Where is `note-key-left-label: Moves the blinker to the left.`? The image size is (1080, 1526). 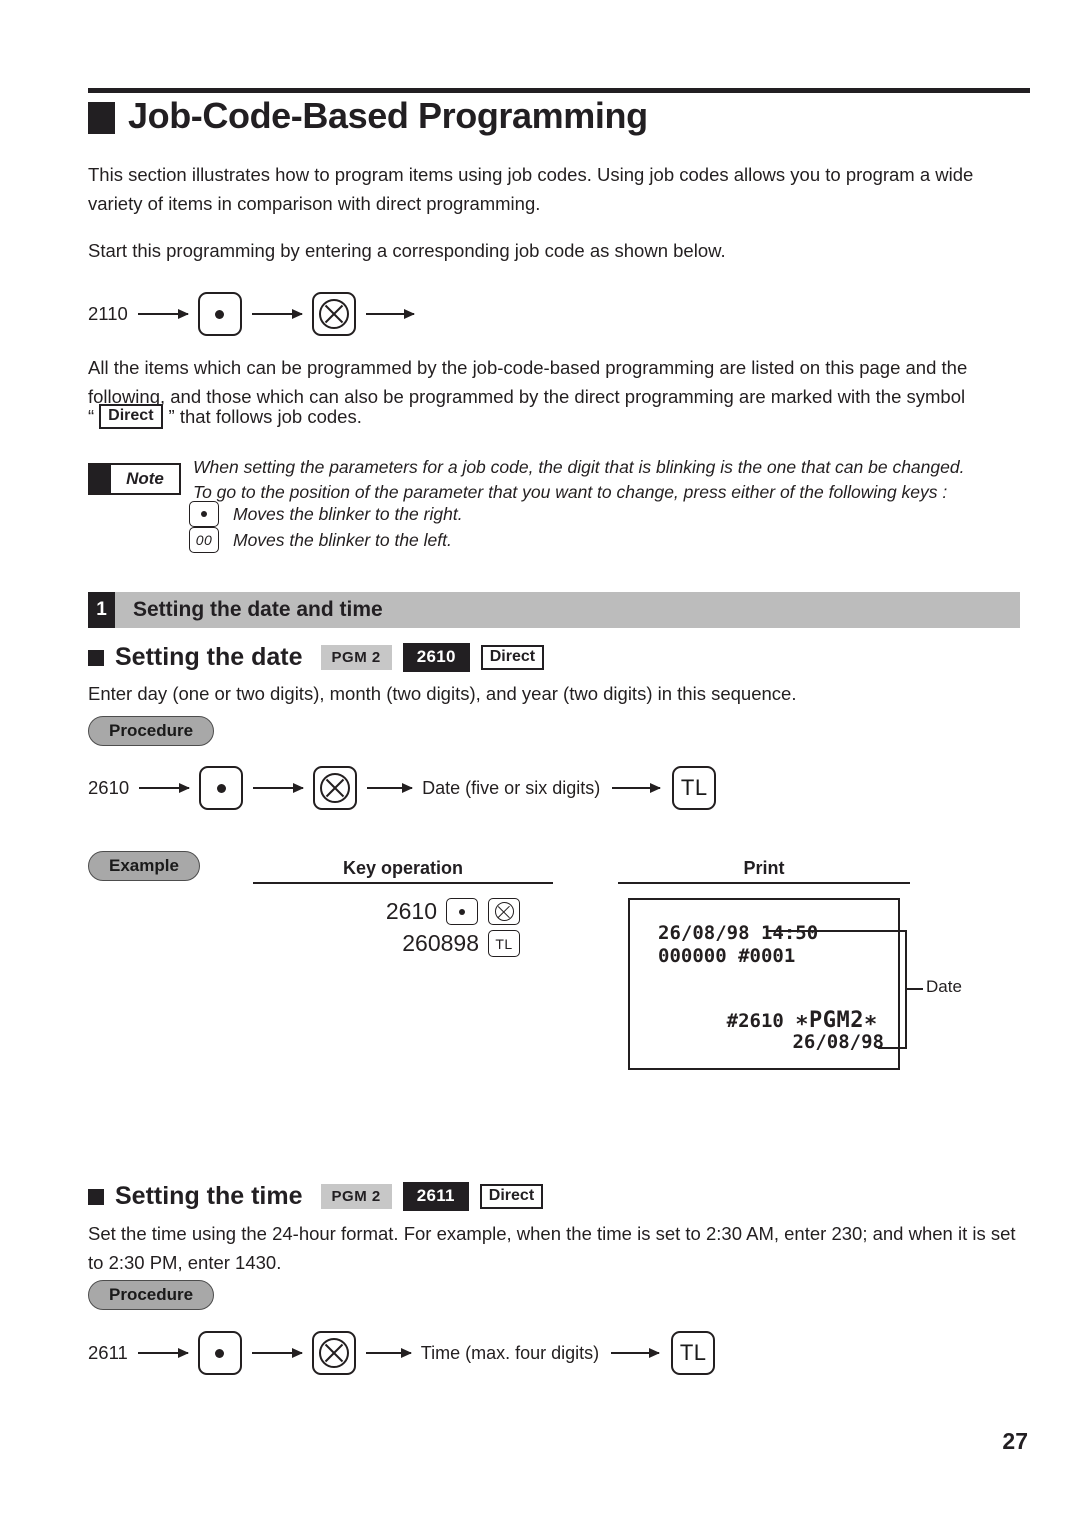
note-key-left-label: Moves the blinker to the left. is located at coordinates (342, 539).